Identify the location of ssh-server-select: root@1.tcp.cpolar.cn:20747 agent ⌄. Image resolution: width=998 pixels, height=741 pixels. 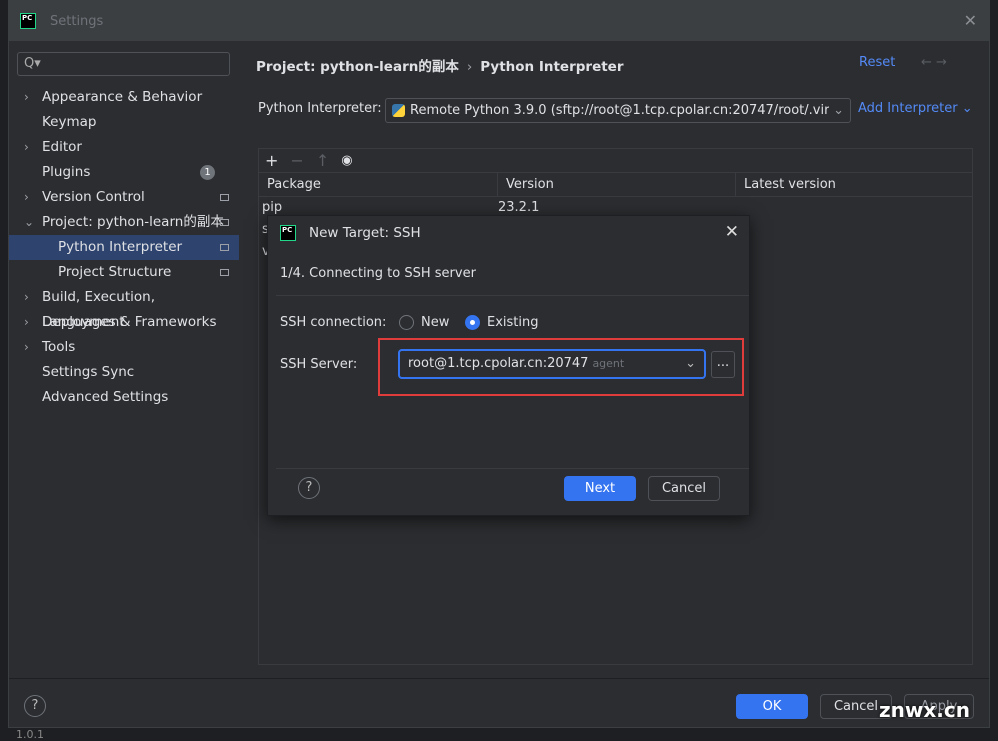
(552, 364).